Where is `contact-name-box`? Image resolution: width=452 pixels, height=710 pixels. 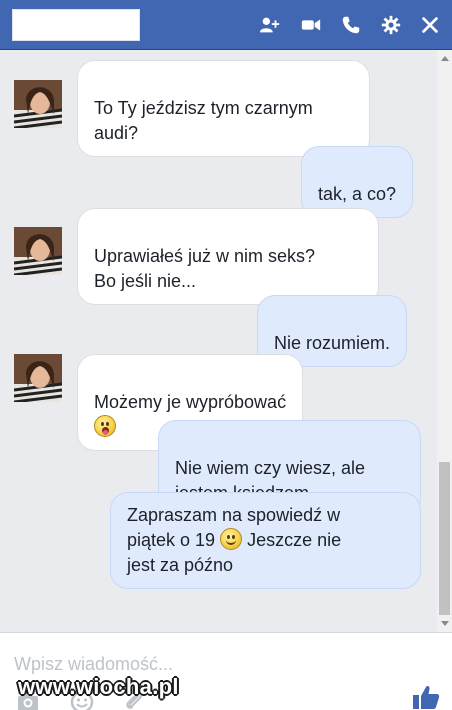 contact-name-box is located at coordinates (76, 25).